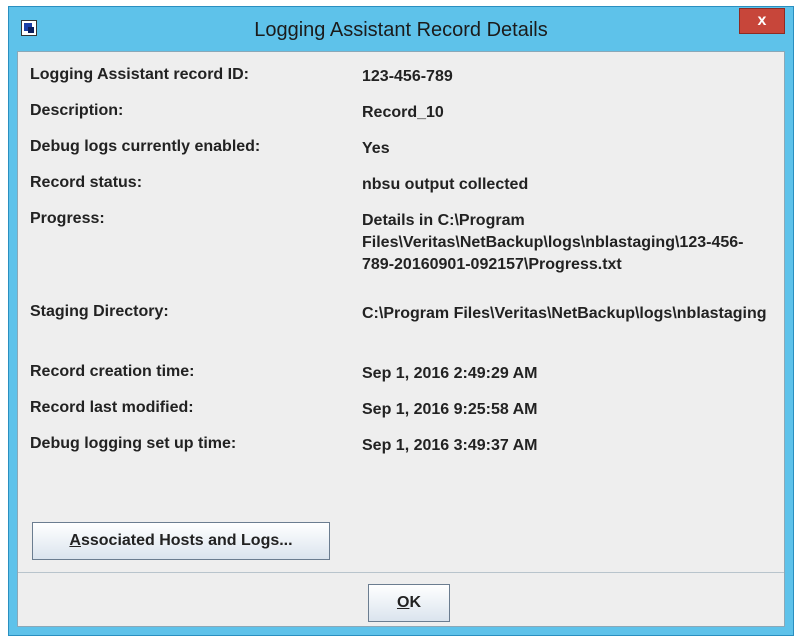 The width and height of the screenshot is (802, 642). Describe the element at coordinates (405, 156) in the screenshot. I see `detail-row-debug-enabled: Debug logs currently enabled: Yes` at that location.